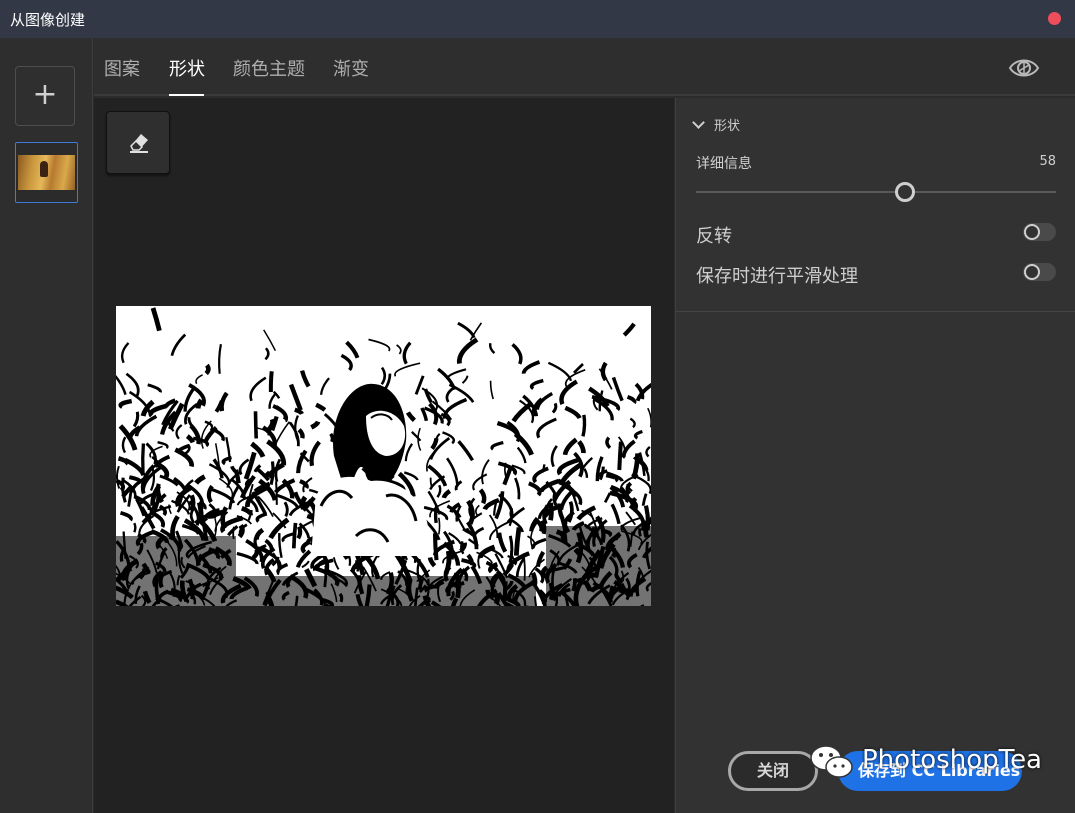 Image resolution: width=1075 pixels, height=813 pixels. What do you see at coordinates (831, 761) in the screenshot?
I see `wechat-icon` at bounding box center [831, 761].